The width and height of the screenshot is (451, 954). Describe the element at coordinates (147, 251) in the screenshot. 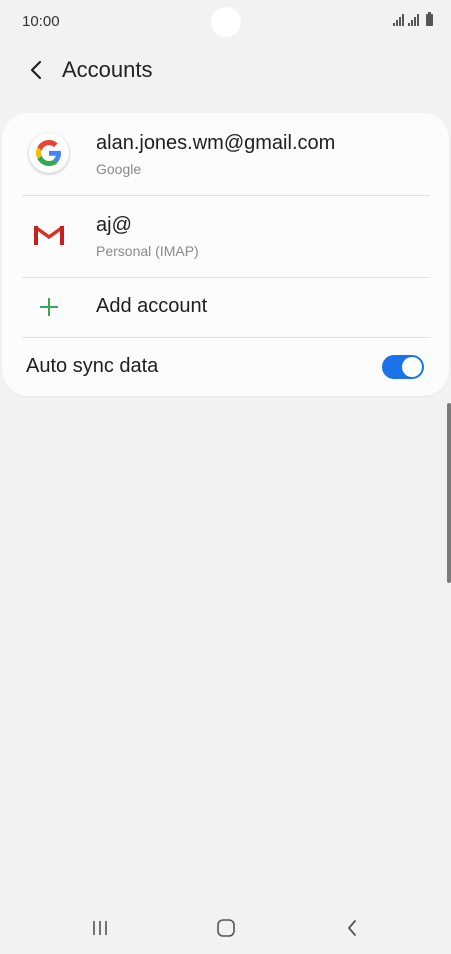

I see `account-type: Personal (IMAP)` at that location.